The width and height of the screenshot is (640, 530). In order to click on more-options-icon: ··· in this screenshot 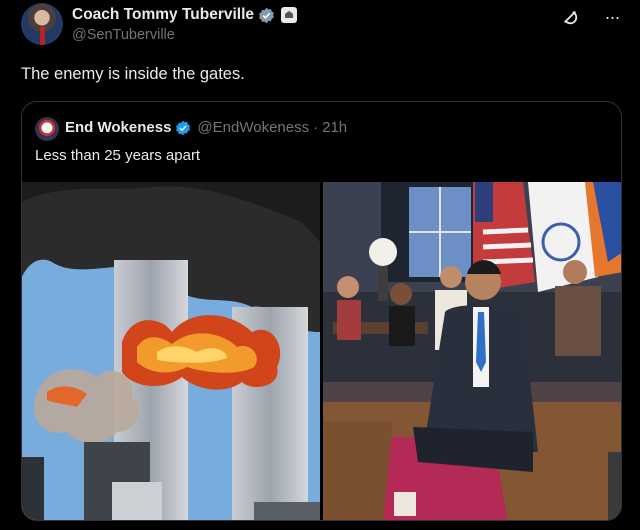, I will do `click(612, 17)`.